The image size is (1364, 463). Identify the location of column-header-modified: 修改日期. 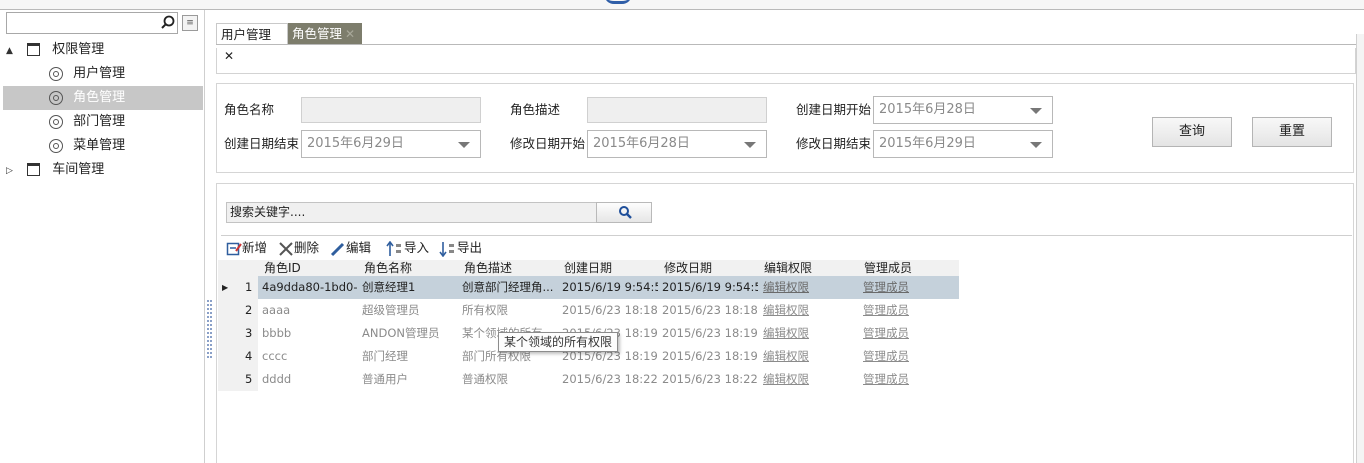
(688, 268).